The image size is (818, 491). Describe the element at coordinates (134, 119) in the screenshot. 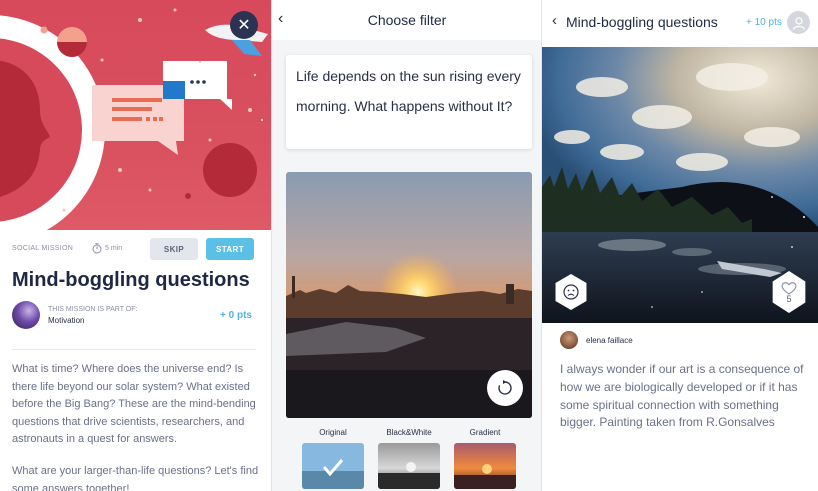

I see `hero-illustration` at that location.